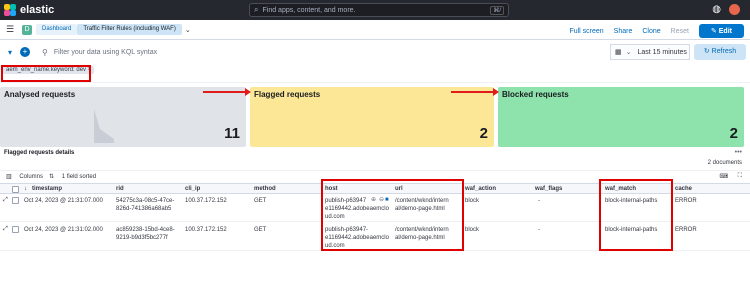 The image size is (750, 295). What do you see at coordinates (40, 94) in the screenshot?
I see `panel-title: Analysed requests` at bounding box center [40, 94].